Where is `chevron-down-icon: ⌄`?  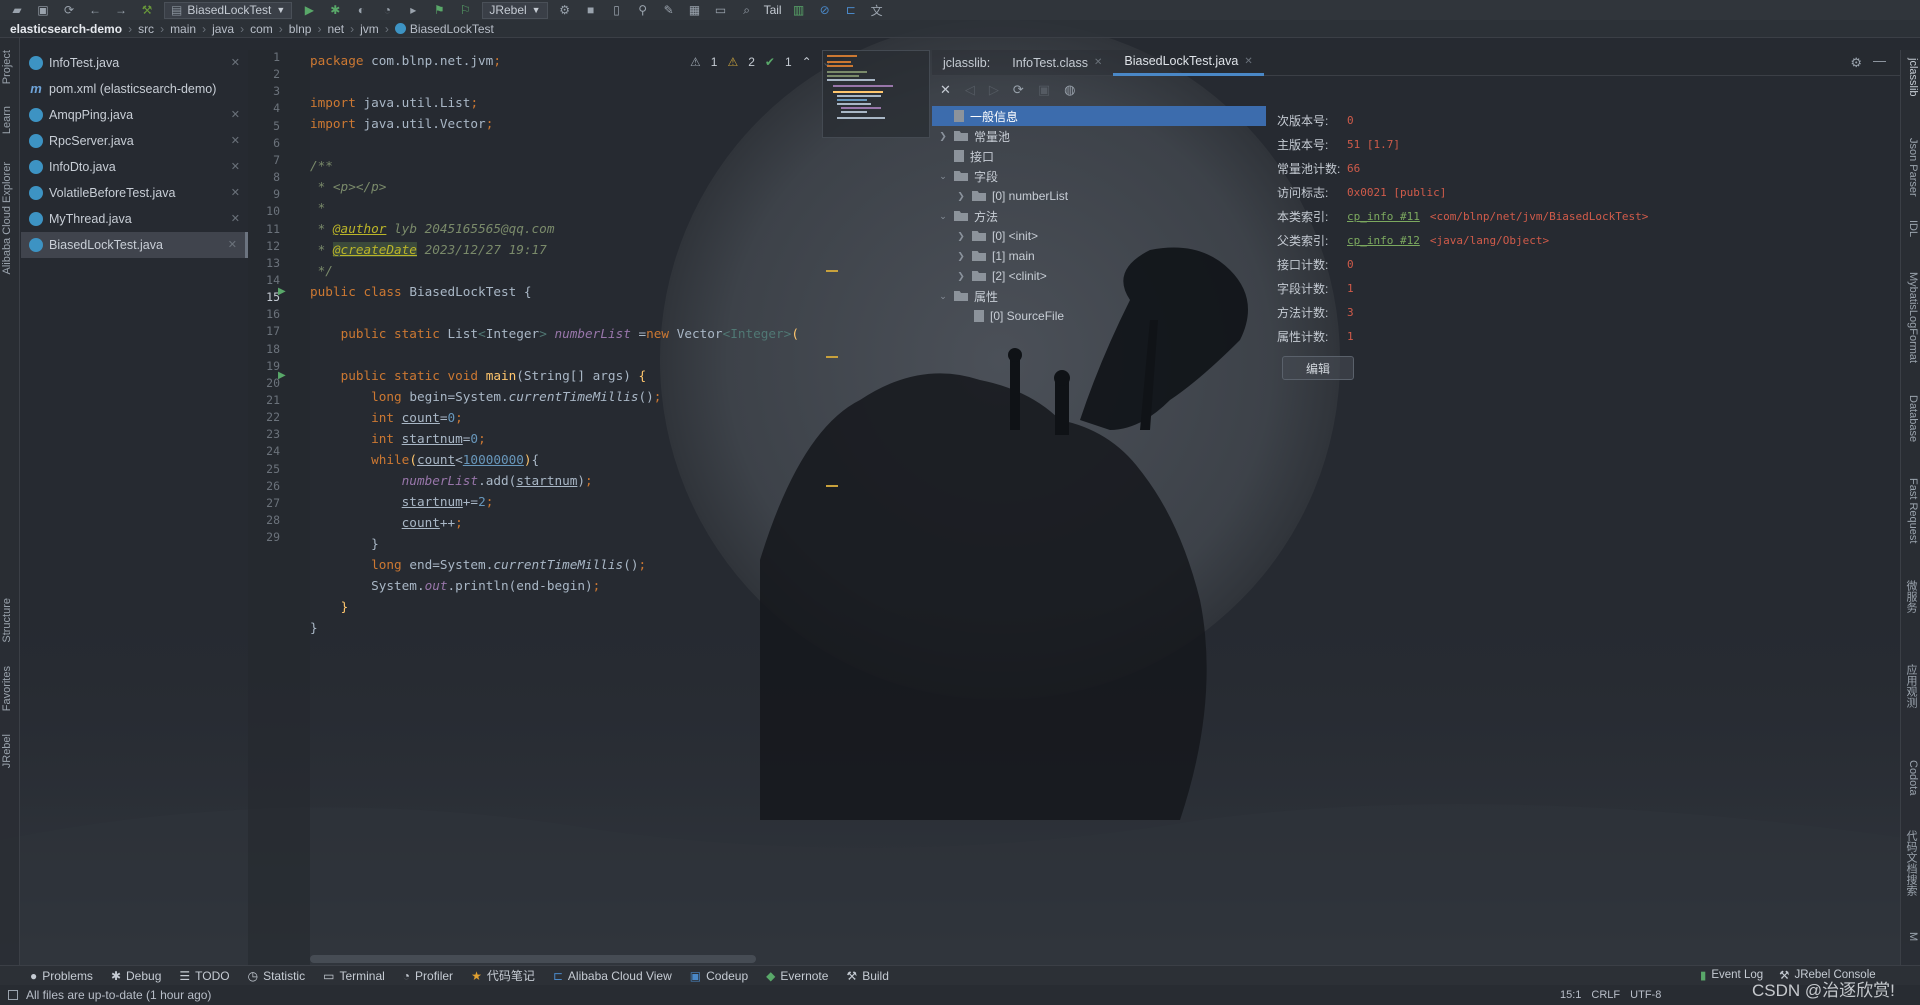
chevron-down-icon: ⌄ is located at coordinates (943, 216).